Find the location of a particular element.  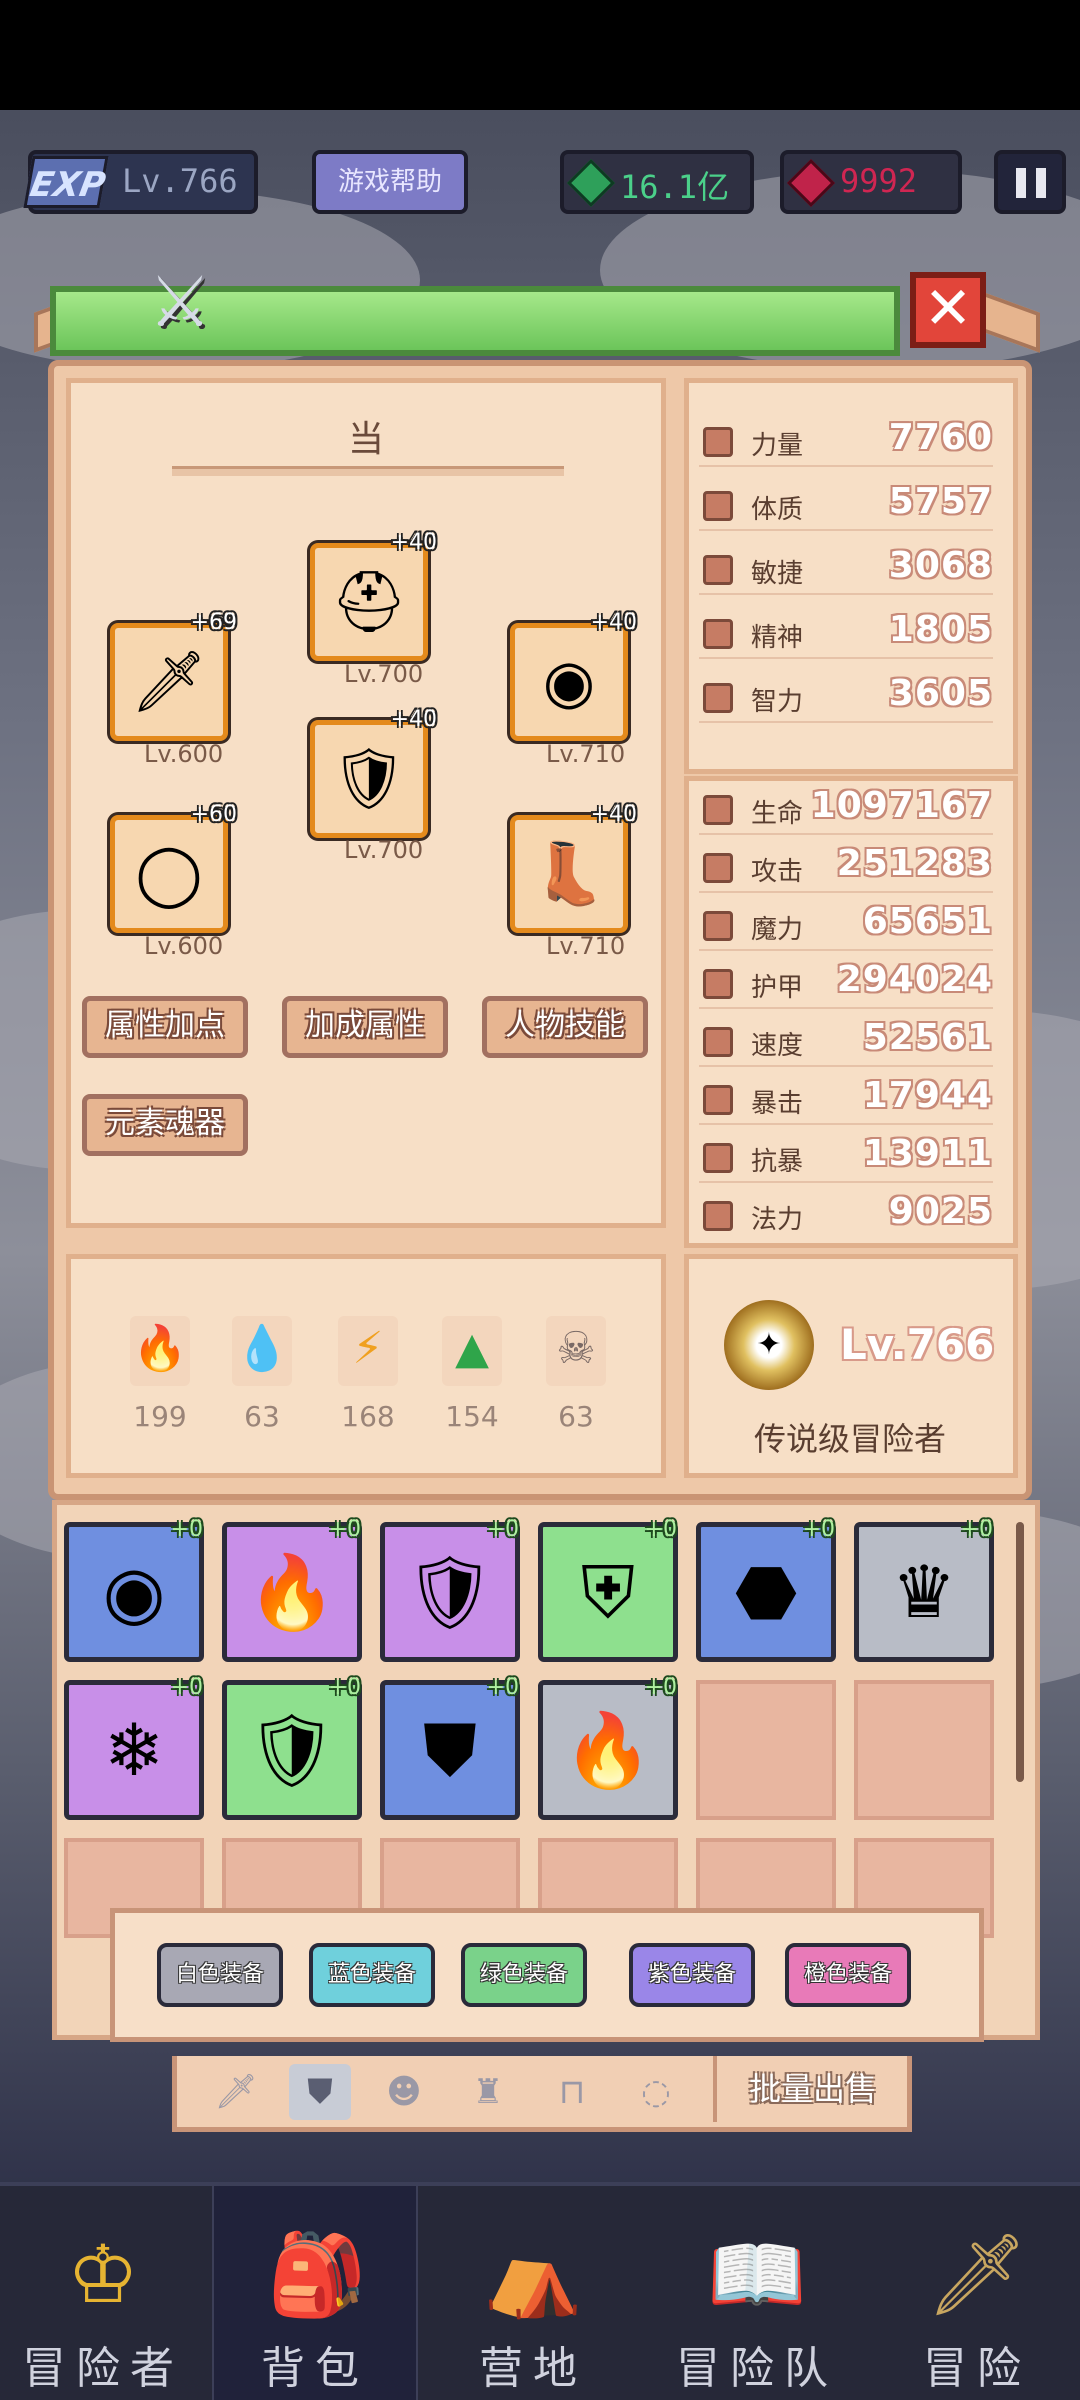

weapon-slot: 🗡 +69 is located at coordinates (173, 675).